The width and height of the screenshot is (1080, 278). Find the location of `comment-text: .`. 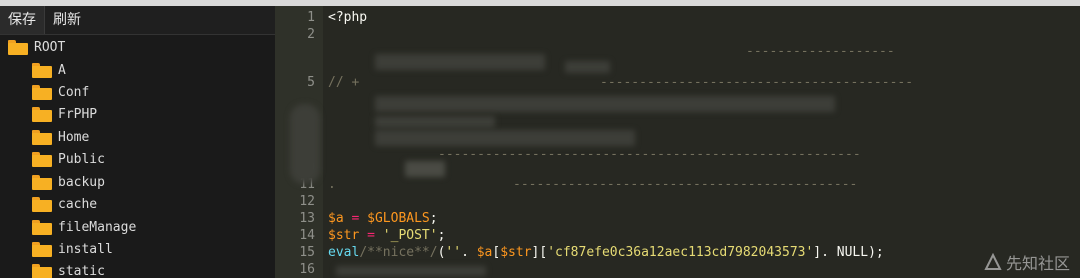

comment-text: . is located at coordinates (332, 184).